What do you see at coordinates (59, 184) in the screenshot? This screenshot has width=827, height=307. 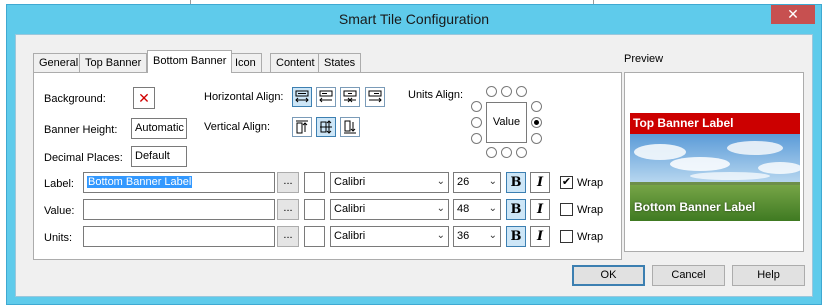 I see `label-row-label: Label:` at bounding box center [59, 184].